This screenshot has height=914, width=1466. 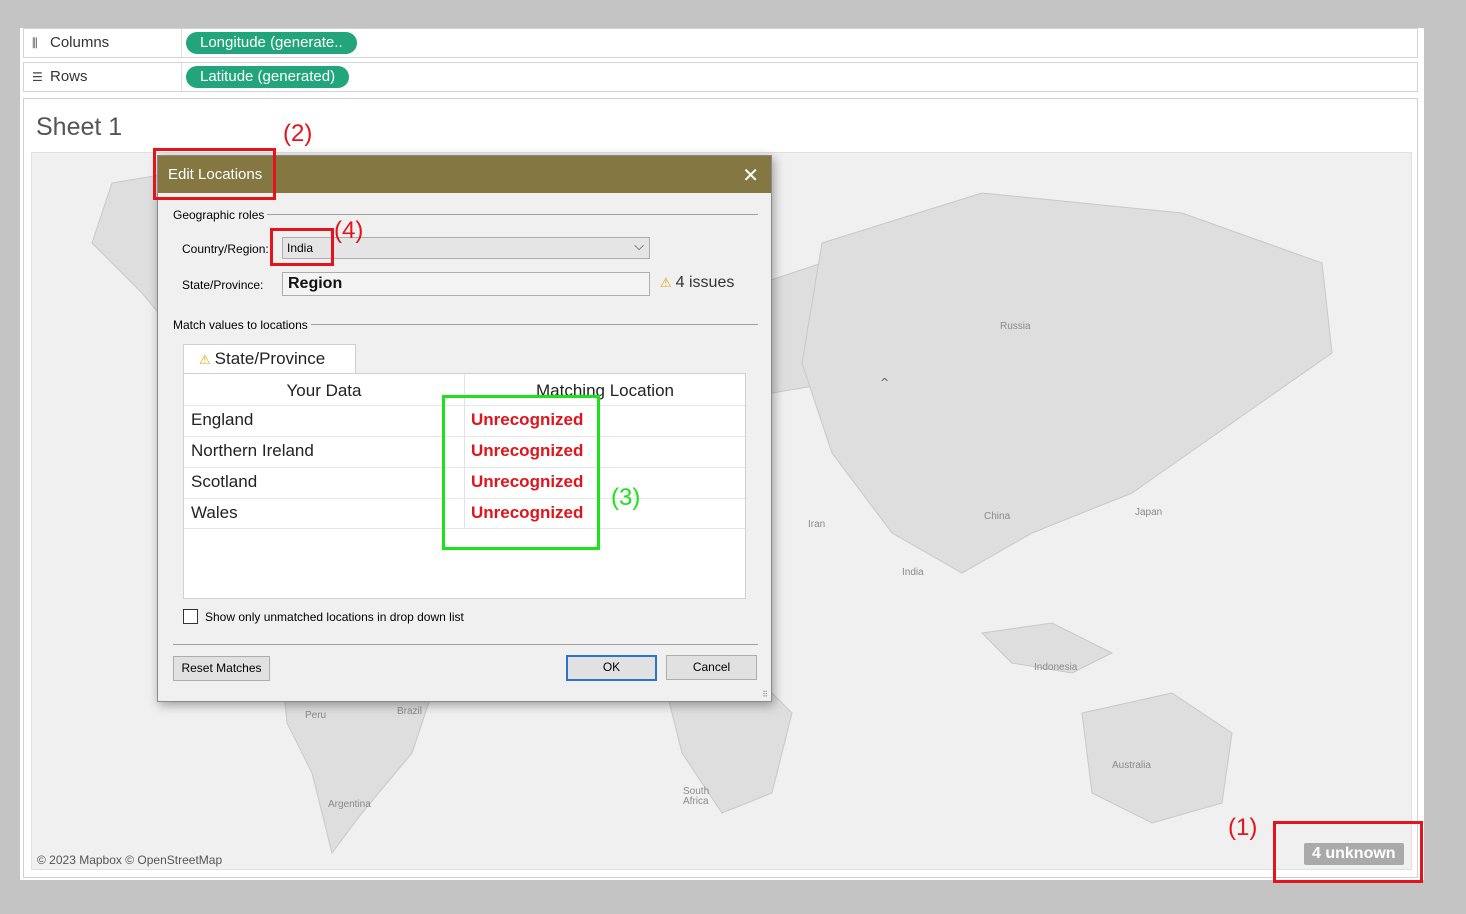 I want to click on header-your-data: Your Data, so click(x=324, y=389).